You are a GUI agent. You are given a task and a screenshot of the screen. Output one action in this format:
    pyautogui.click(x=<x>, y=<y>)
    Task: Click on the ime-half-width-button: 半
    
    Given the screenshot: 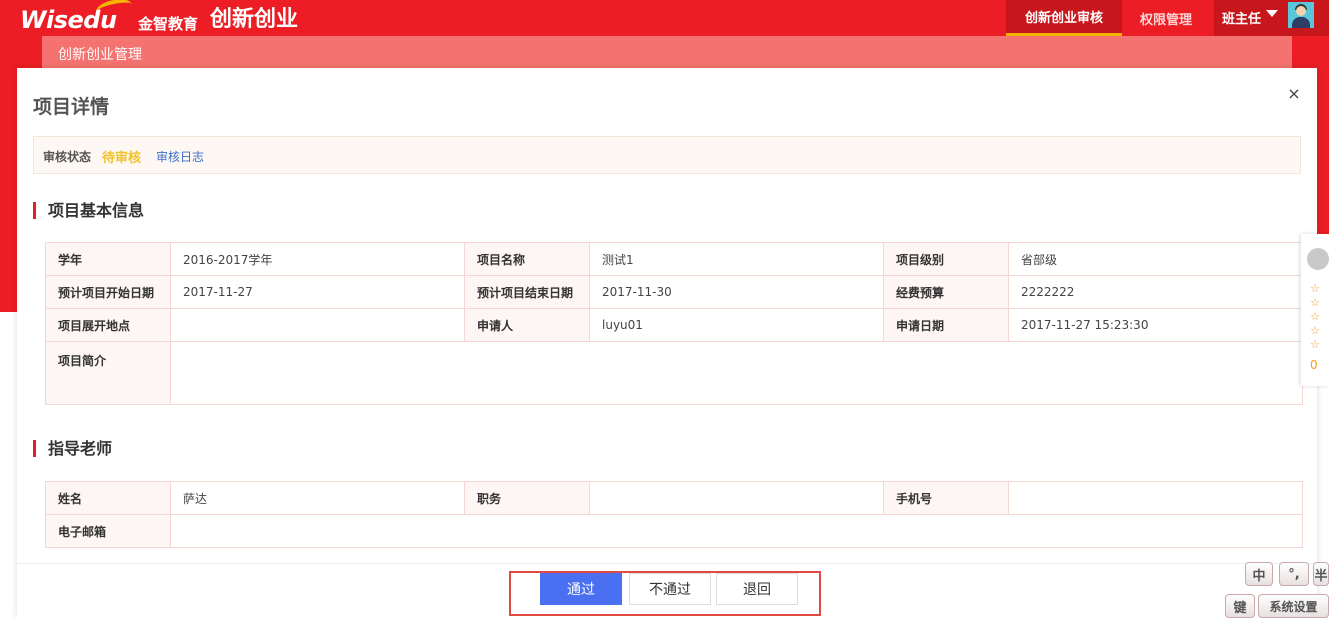 What is the action you would take?
    pyautogui.click(x=1321, y=574)
    